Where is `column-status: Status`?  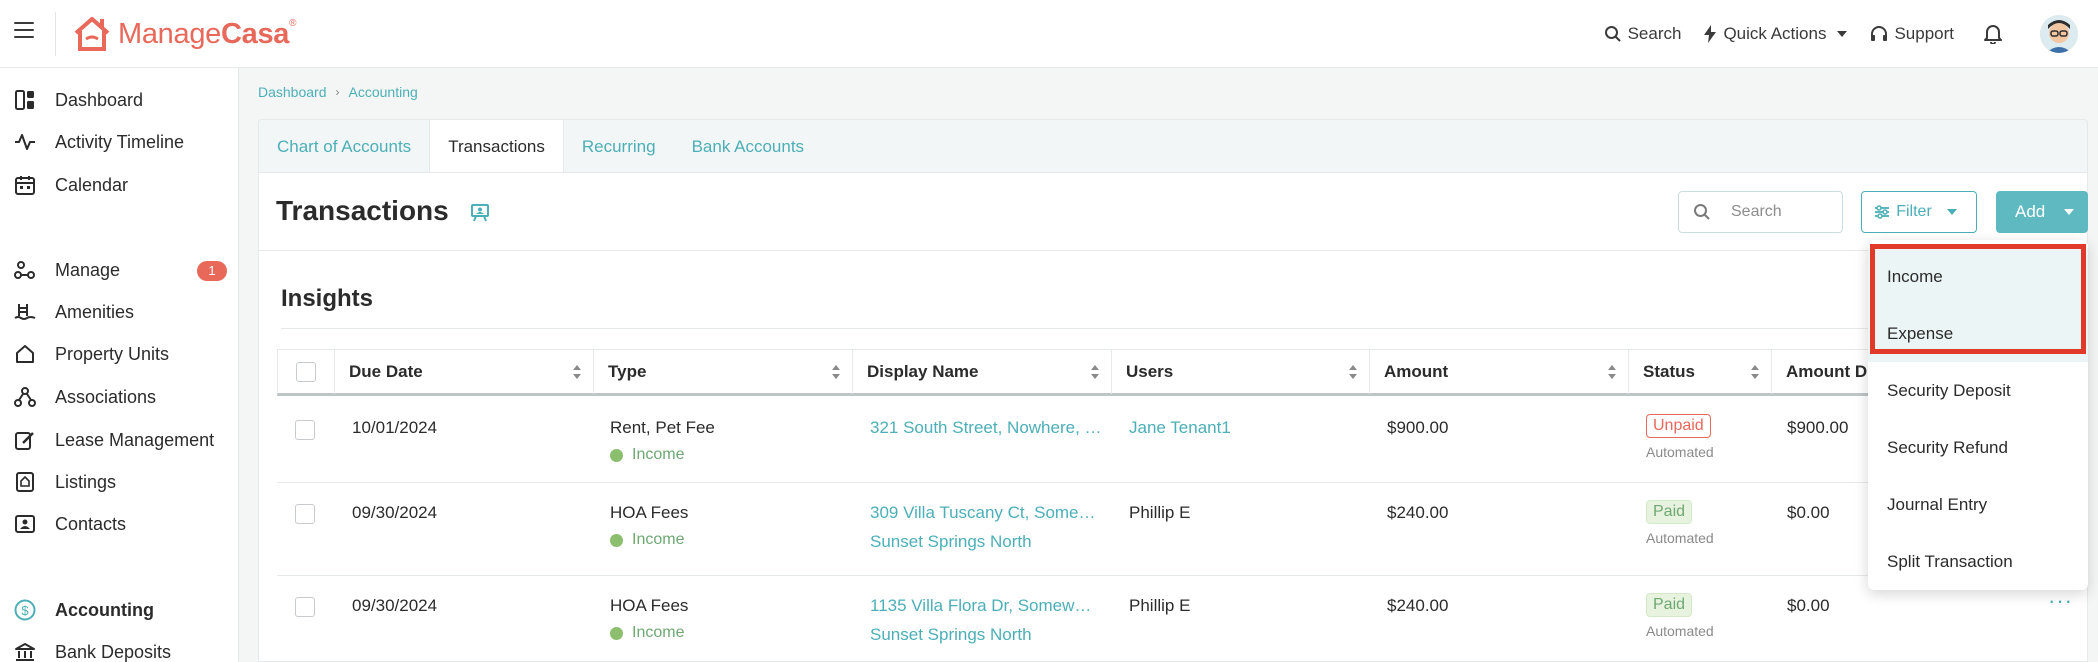 column-status: Status is located at coordinates (1700, 372).